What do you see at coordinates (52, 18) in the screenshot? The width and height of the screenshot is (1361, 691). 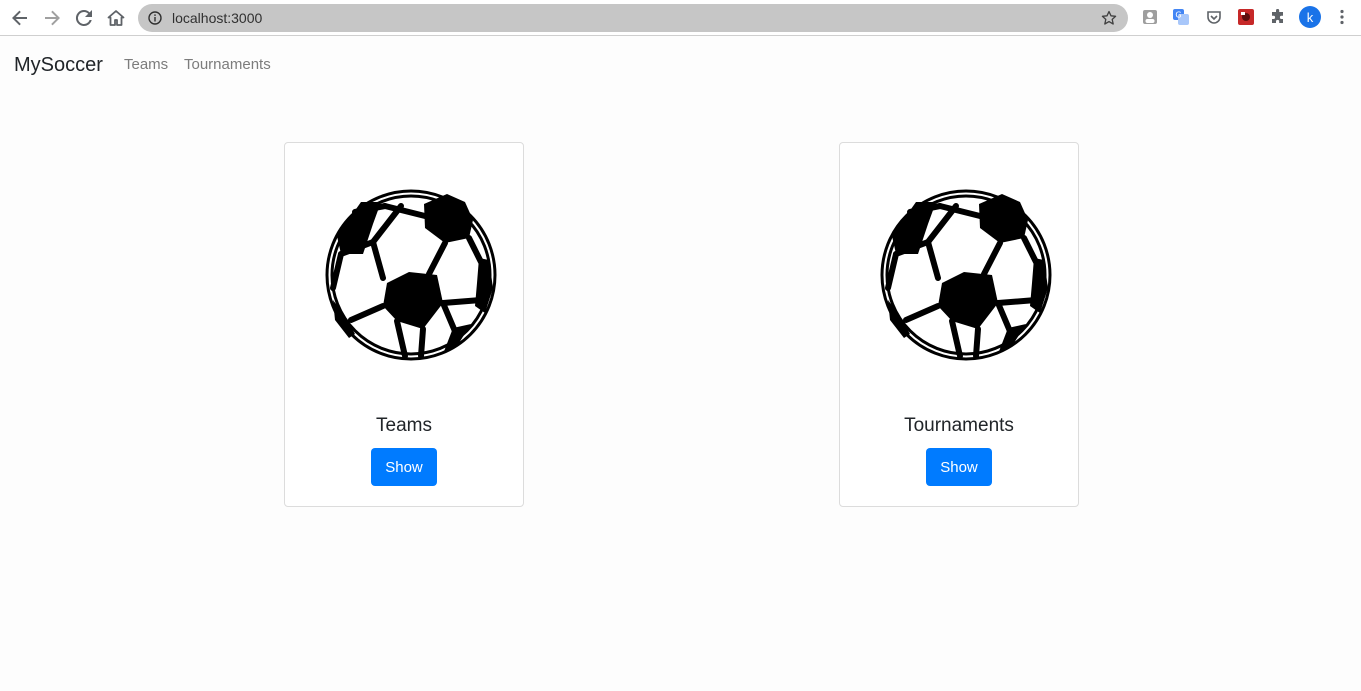 I see `forward-icon` at bounding box center [52, 18].